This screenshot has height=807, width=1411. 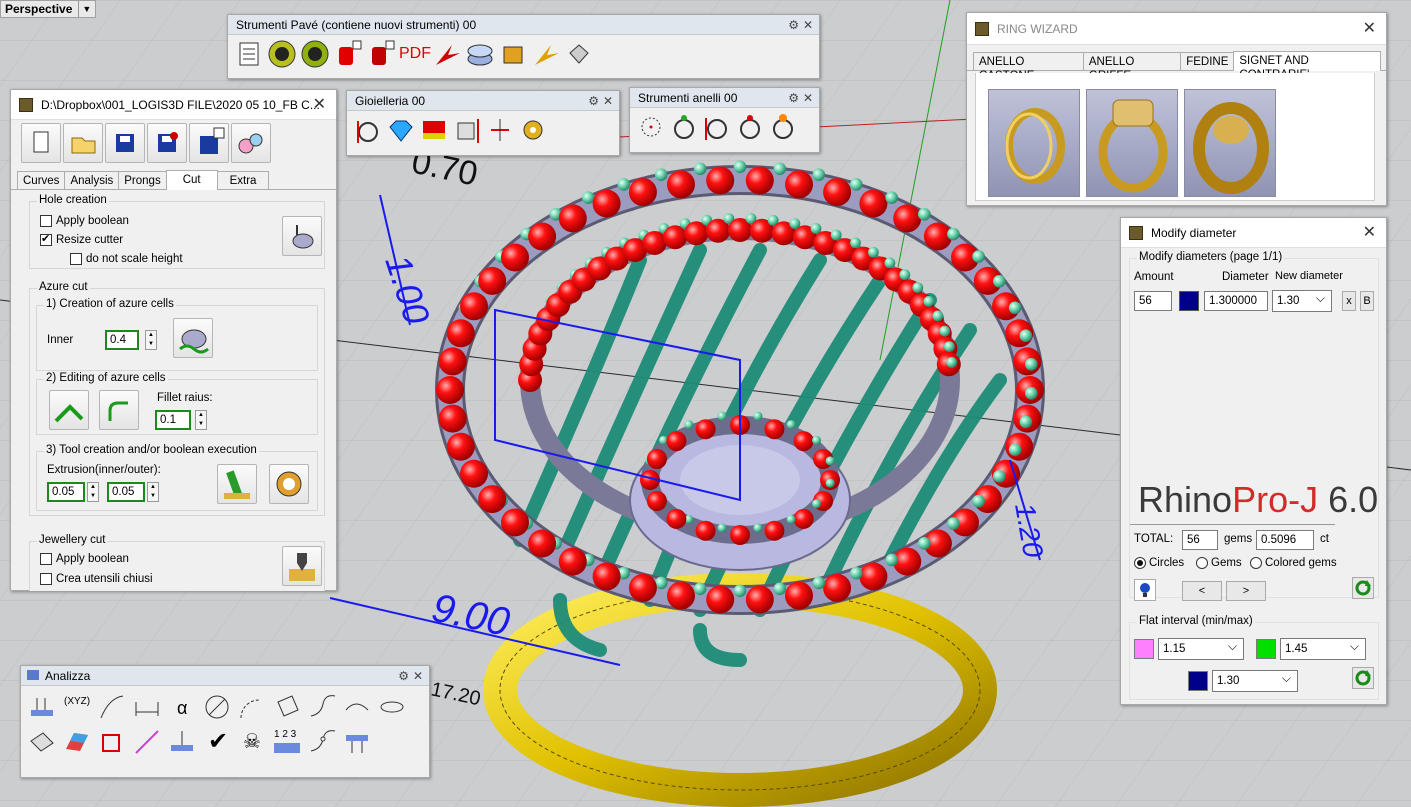 I want to click on inner-input: 0.4, so click(x=122, y=340).